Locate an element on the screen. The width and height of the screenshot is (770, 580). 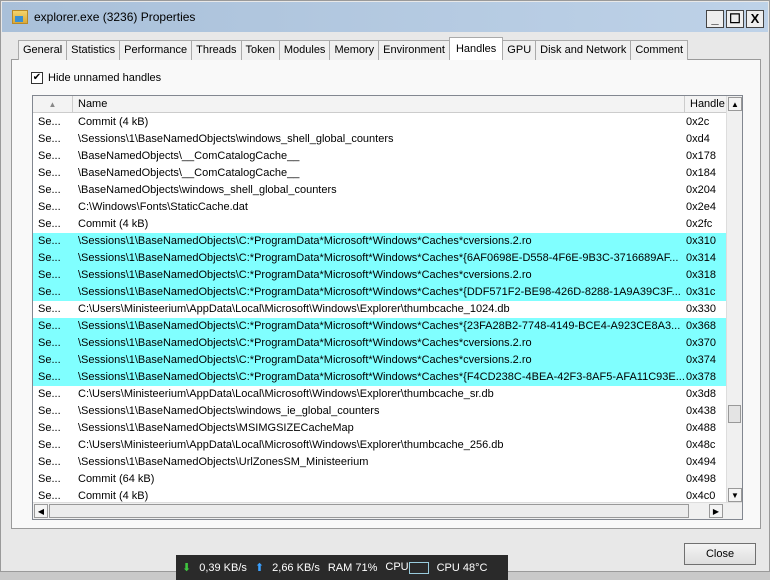
handle-value: 0x2c is located at coordinates (698, 122).